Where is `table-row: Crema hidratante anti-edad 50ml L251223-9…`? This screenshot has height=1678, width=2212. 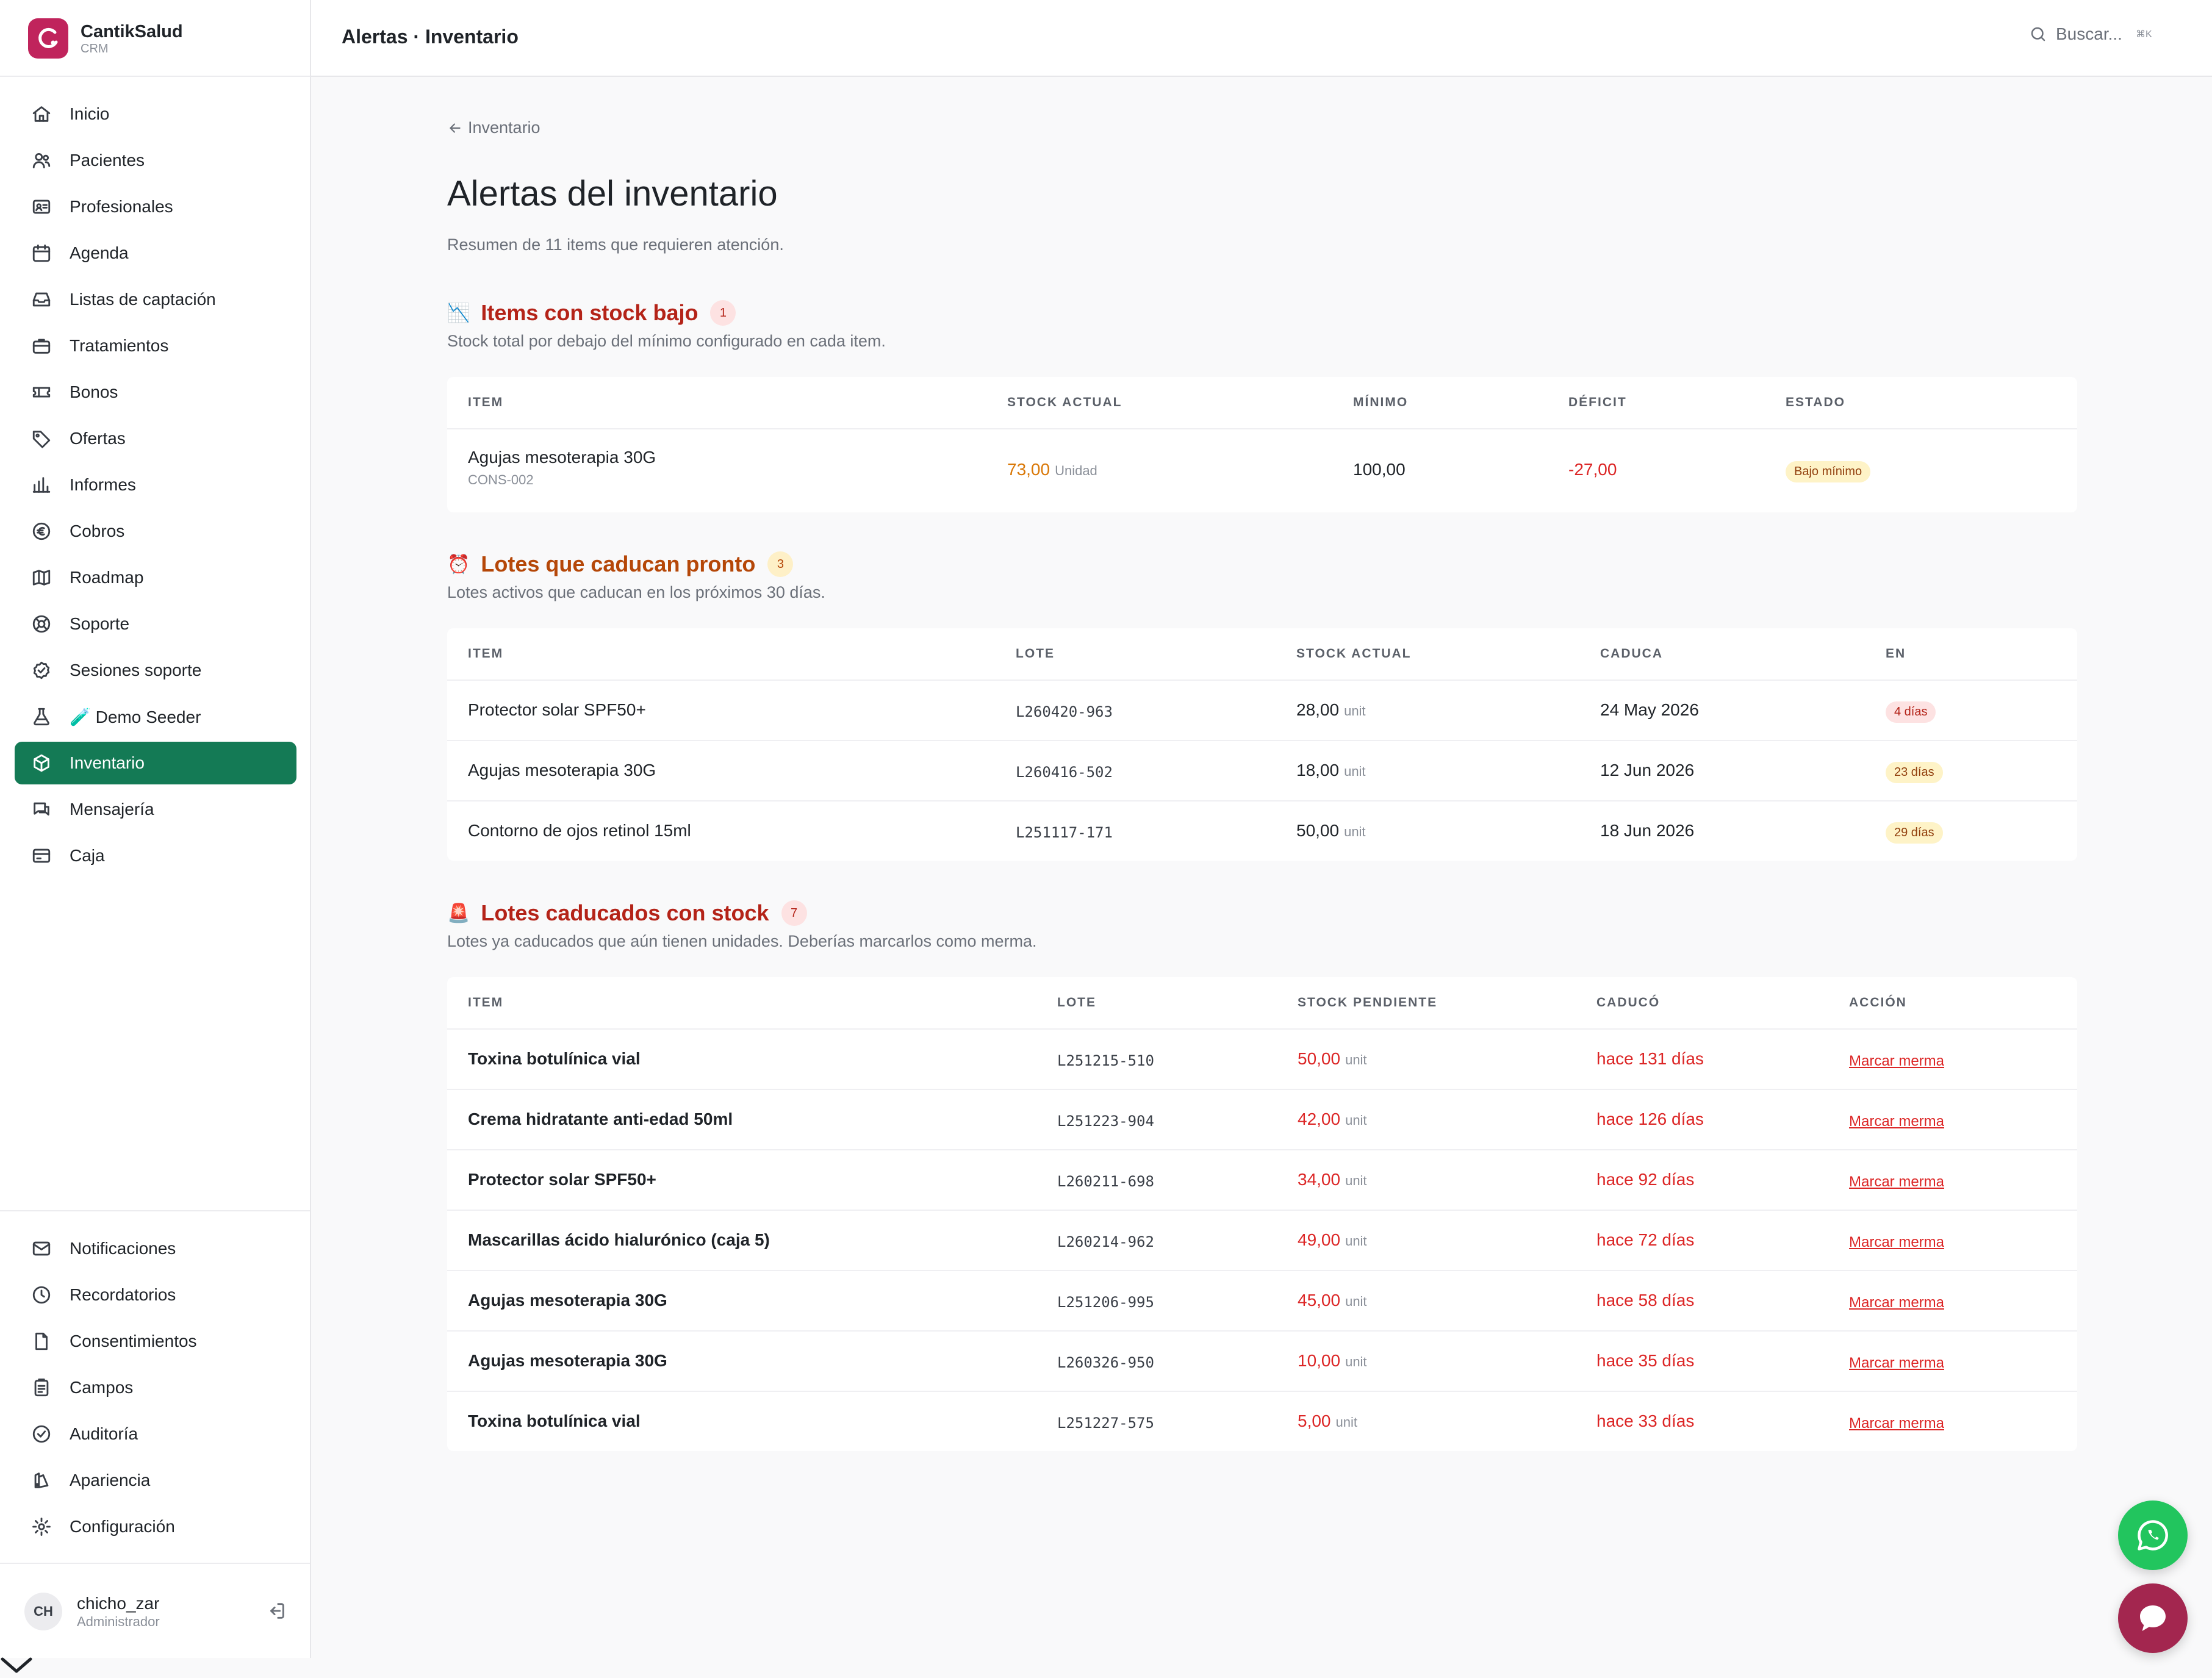
table-row: Crema hidratante anti-edad 50ml L251223-9… is located at coordinates (1262, 1120).